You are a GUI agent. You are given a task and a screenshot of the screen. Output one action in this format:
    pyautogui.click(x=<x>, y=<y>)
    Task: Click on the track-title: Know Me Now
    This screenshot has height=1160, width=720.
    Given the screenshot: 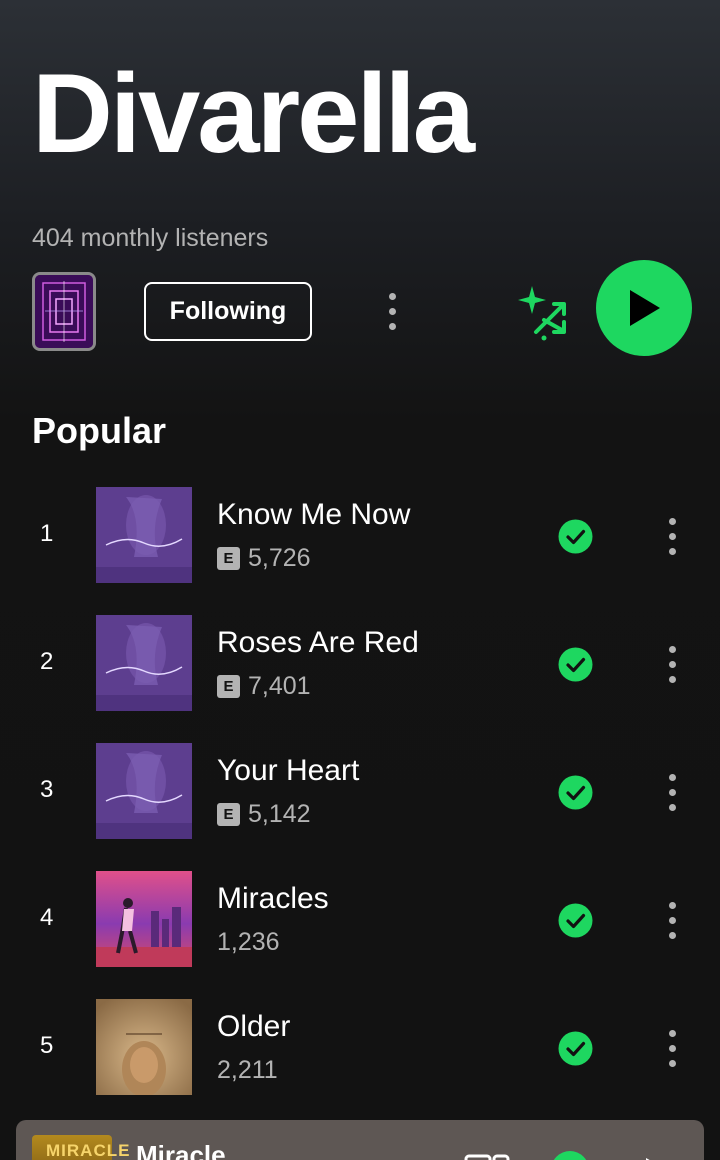 What is the action you would take?
    pyautogui.click(x=314, y=514)
    